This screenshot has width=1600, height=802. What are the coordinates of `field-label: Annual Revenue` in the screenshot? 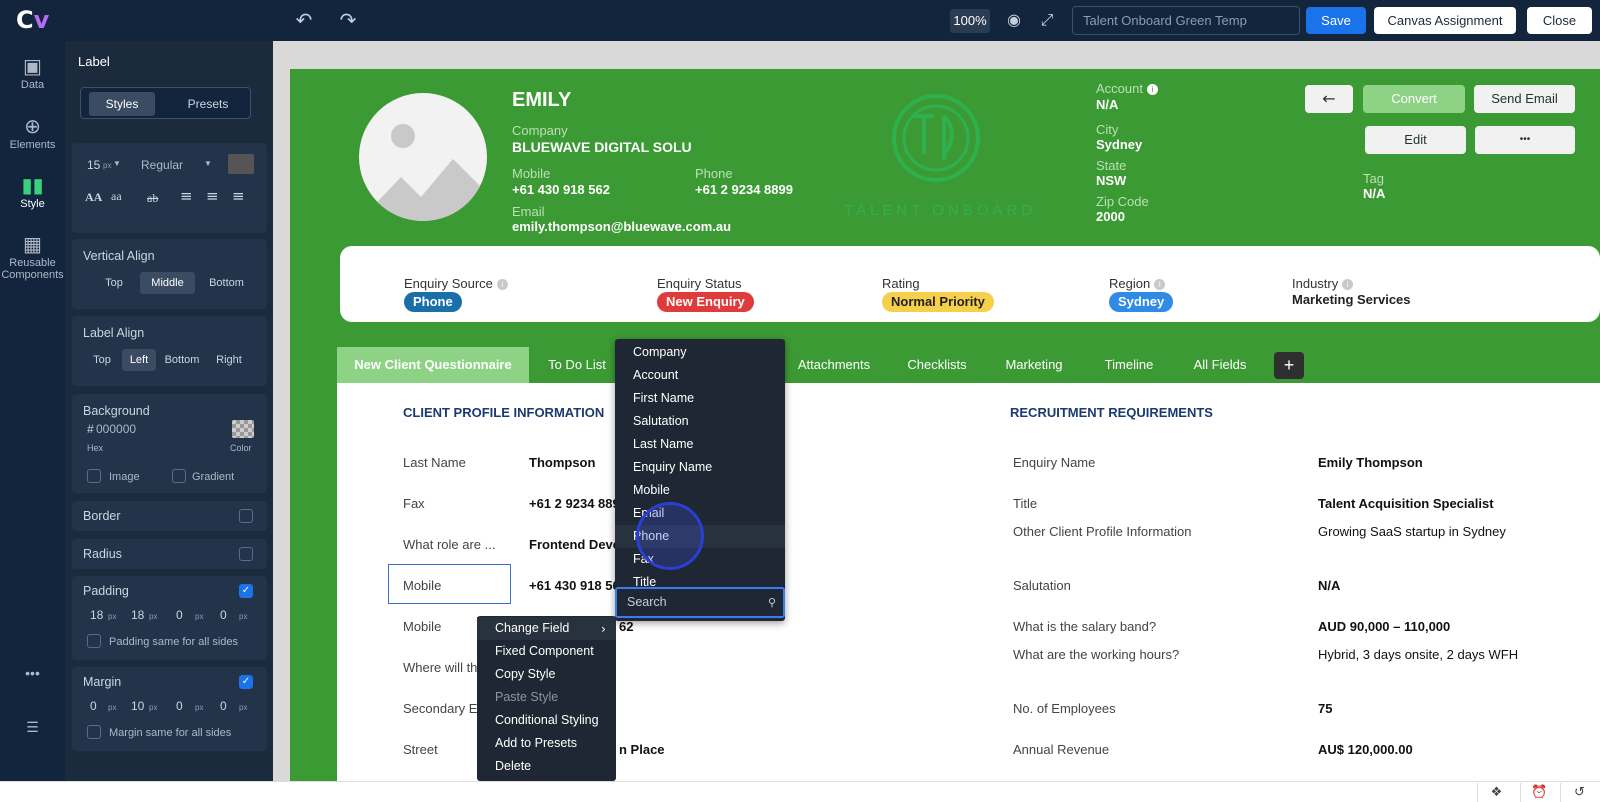 It's located at (1061, 749).